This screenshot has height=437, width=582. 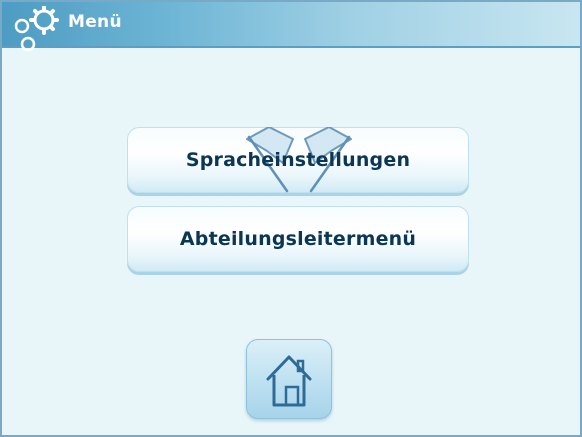 I want to click on language-settings-label: Spracheinstellungen, so click(x=298, y=160).